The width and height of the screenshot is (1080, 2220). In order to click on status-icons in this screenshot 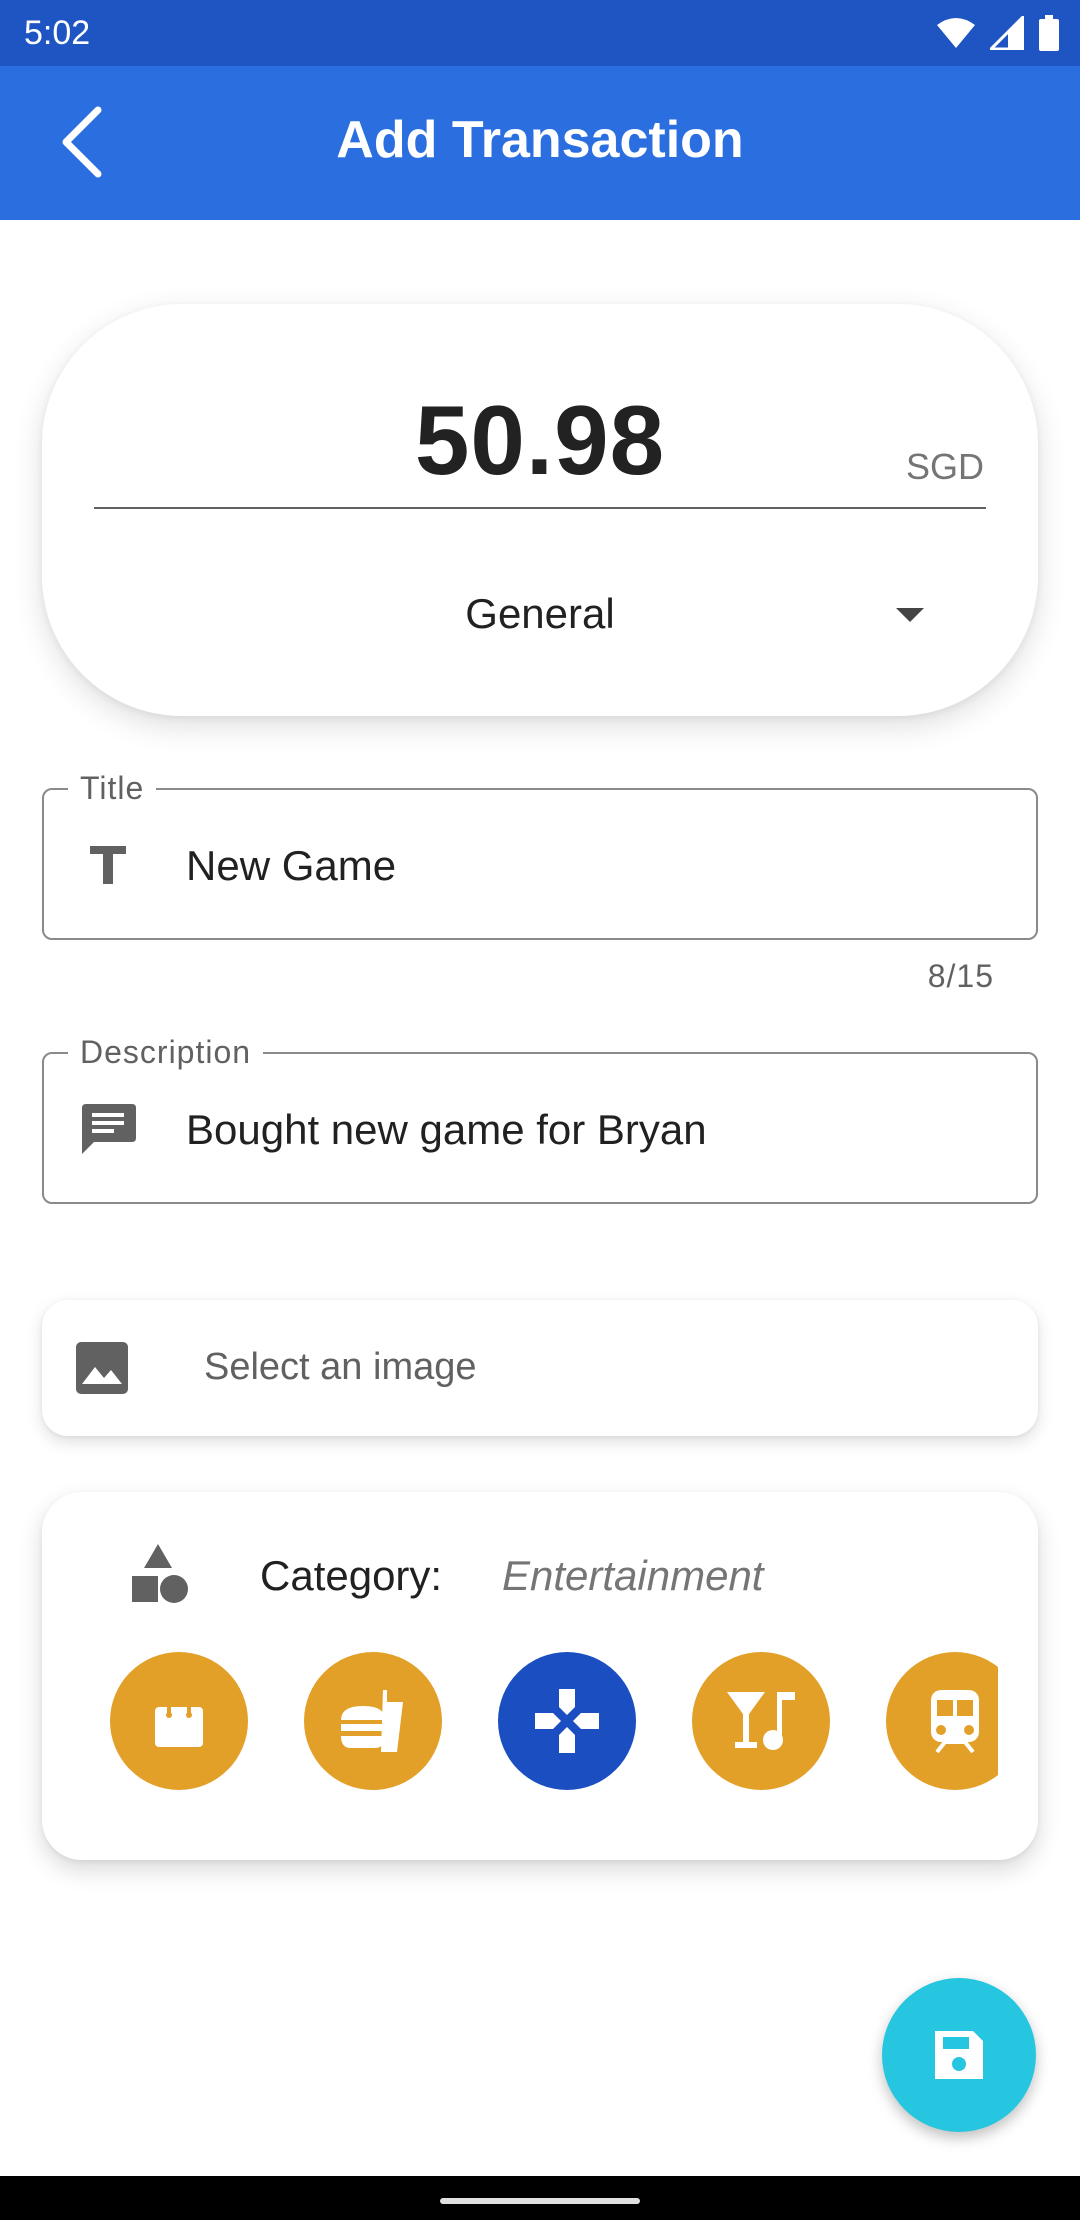, I will do `click(998, 33)`.